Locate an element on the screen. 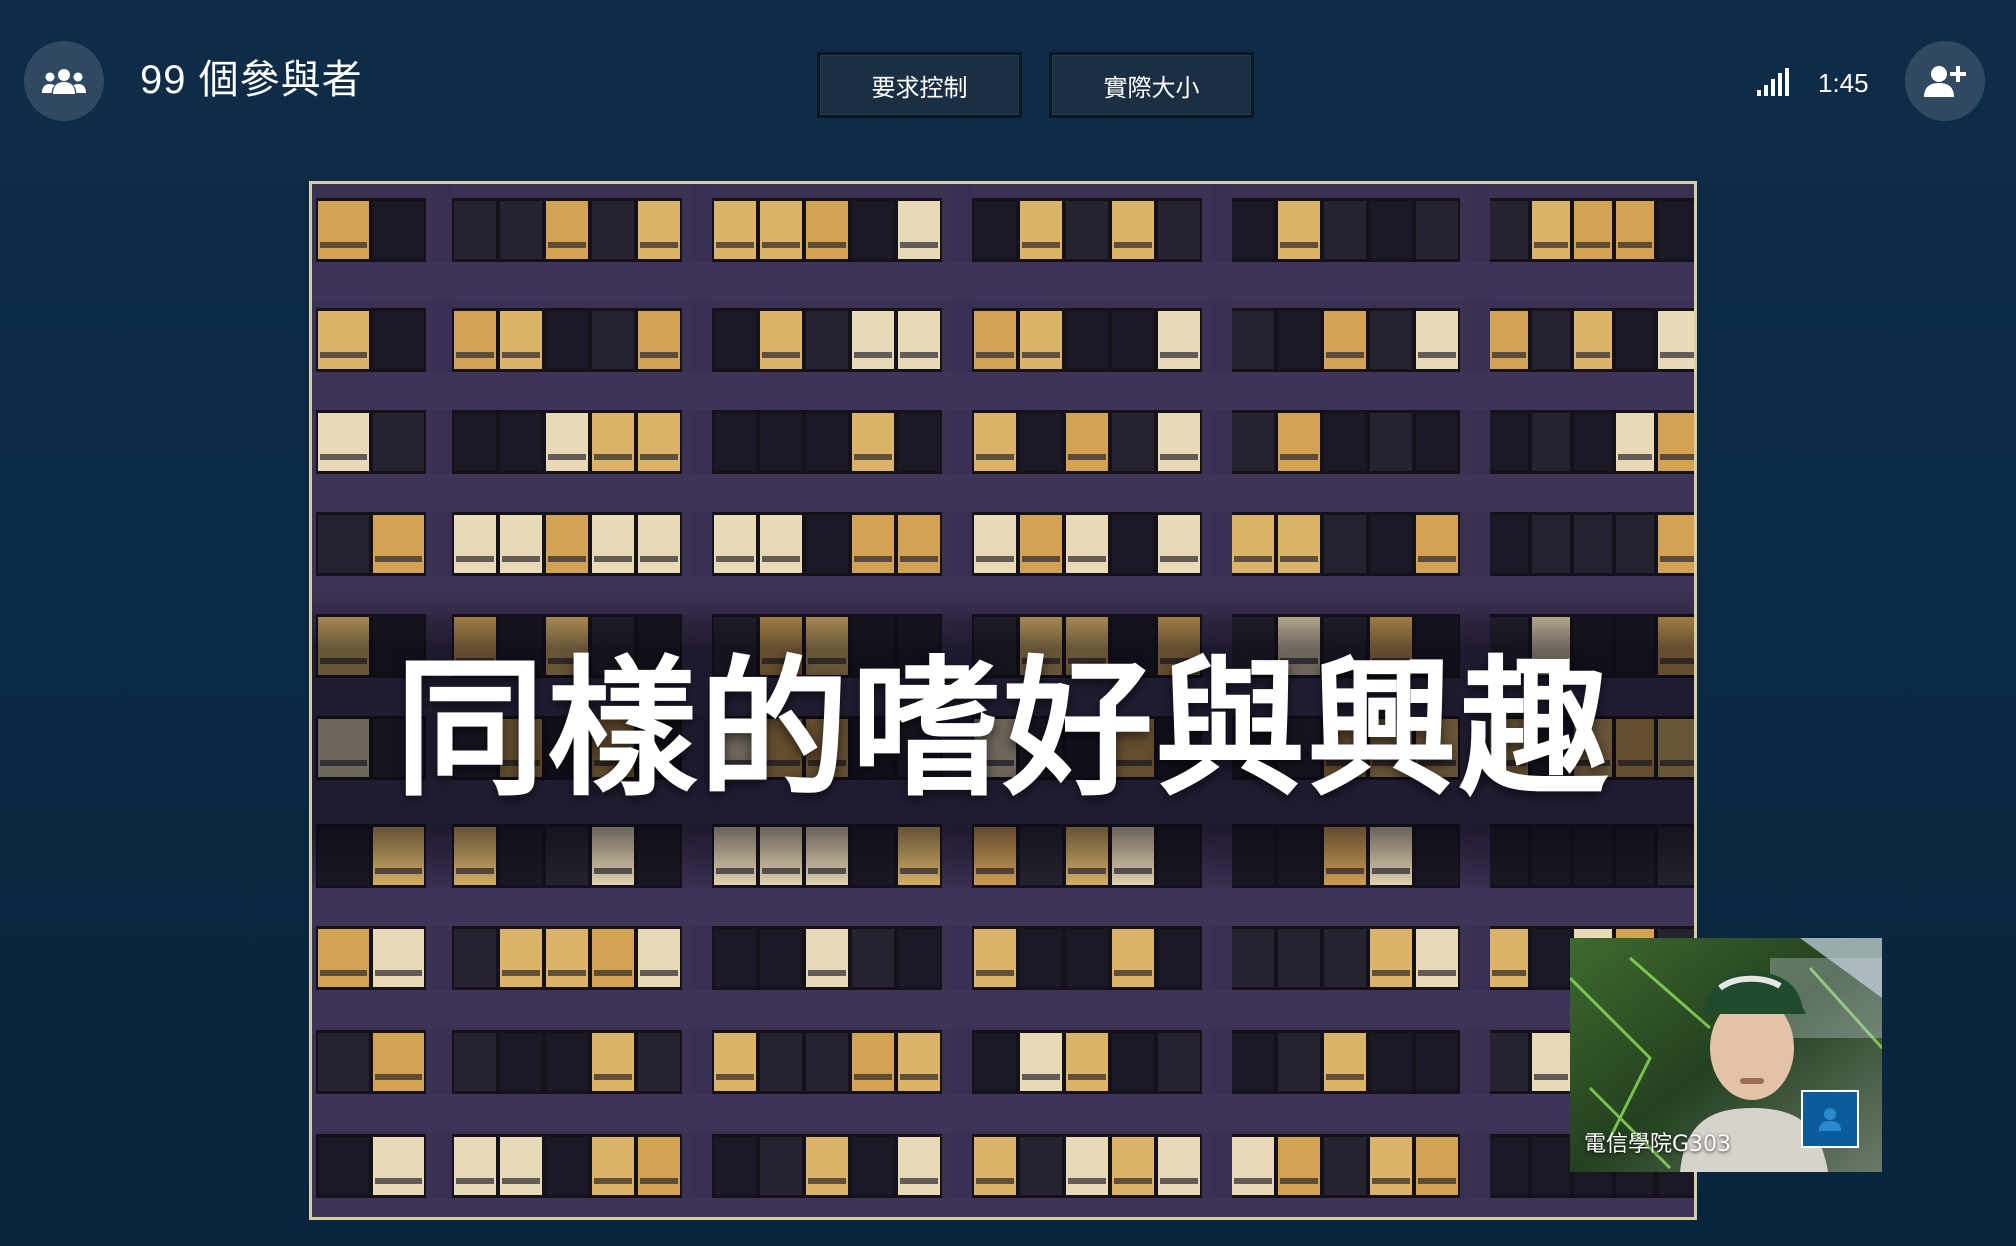 This screenshot has width=2016, height=1246. self-video-preview: 電信學院G303 is located at coordinates (1726, 1055).